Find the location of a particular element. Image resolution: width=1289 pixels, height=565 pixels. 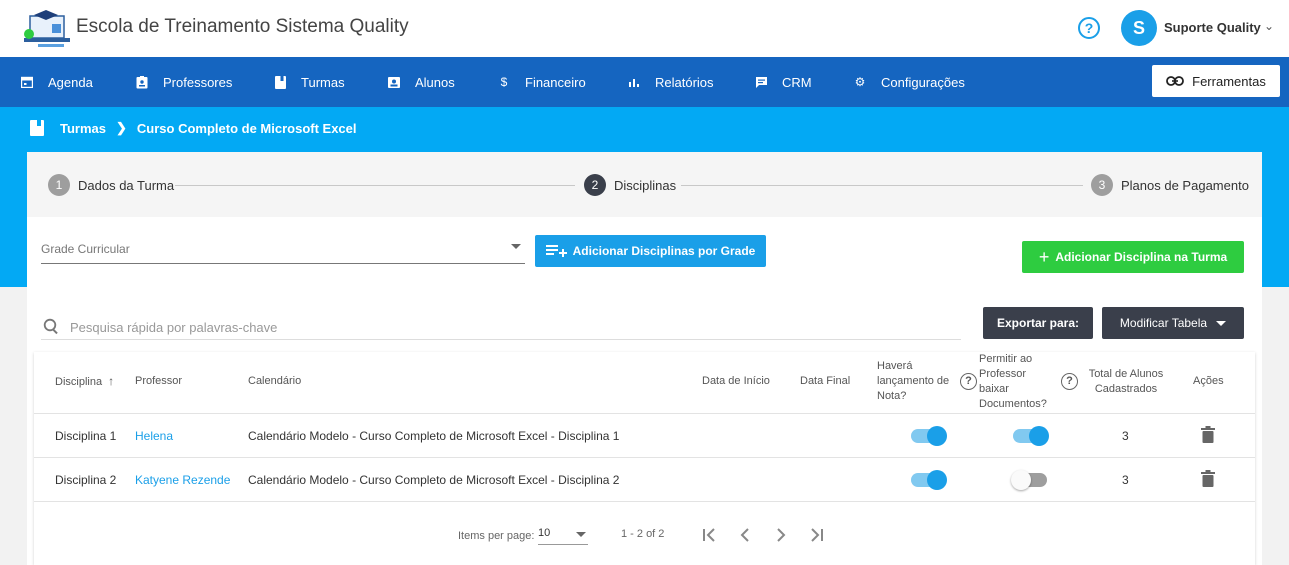

nav-label: Turmas is located at coordinates (323, 82).